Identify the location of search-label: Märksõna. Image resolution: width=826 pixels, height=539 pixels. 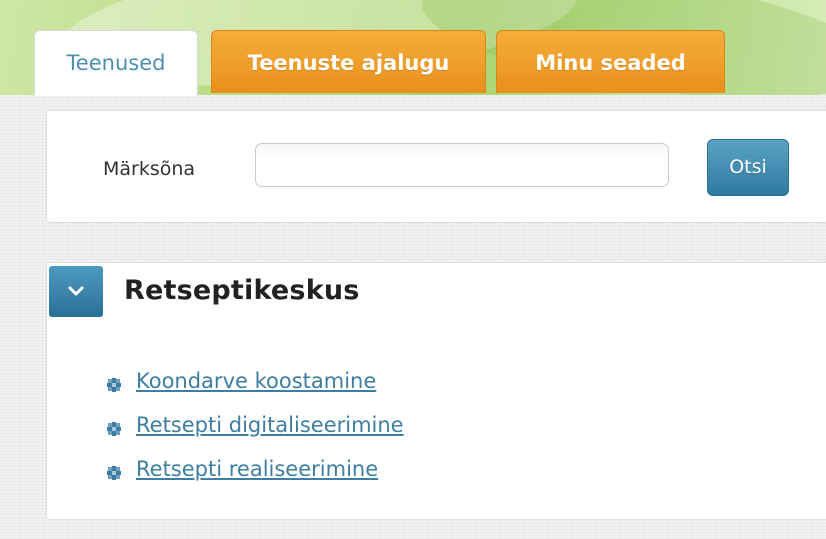
(149, 169).